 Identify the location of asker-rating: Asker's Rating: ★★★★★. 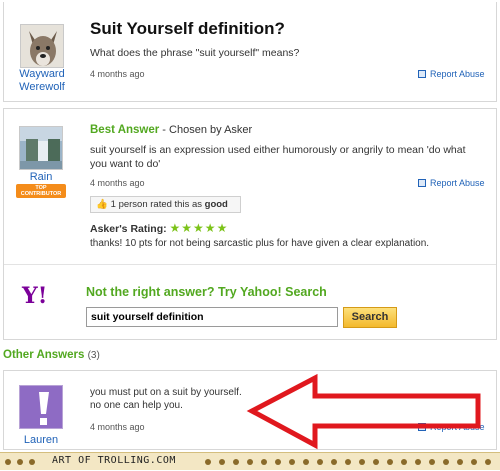
(159, 228).